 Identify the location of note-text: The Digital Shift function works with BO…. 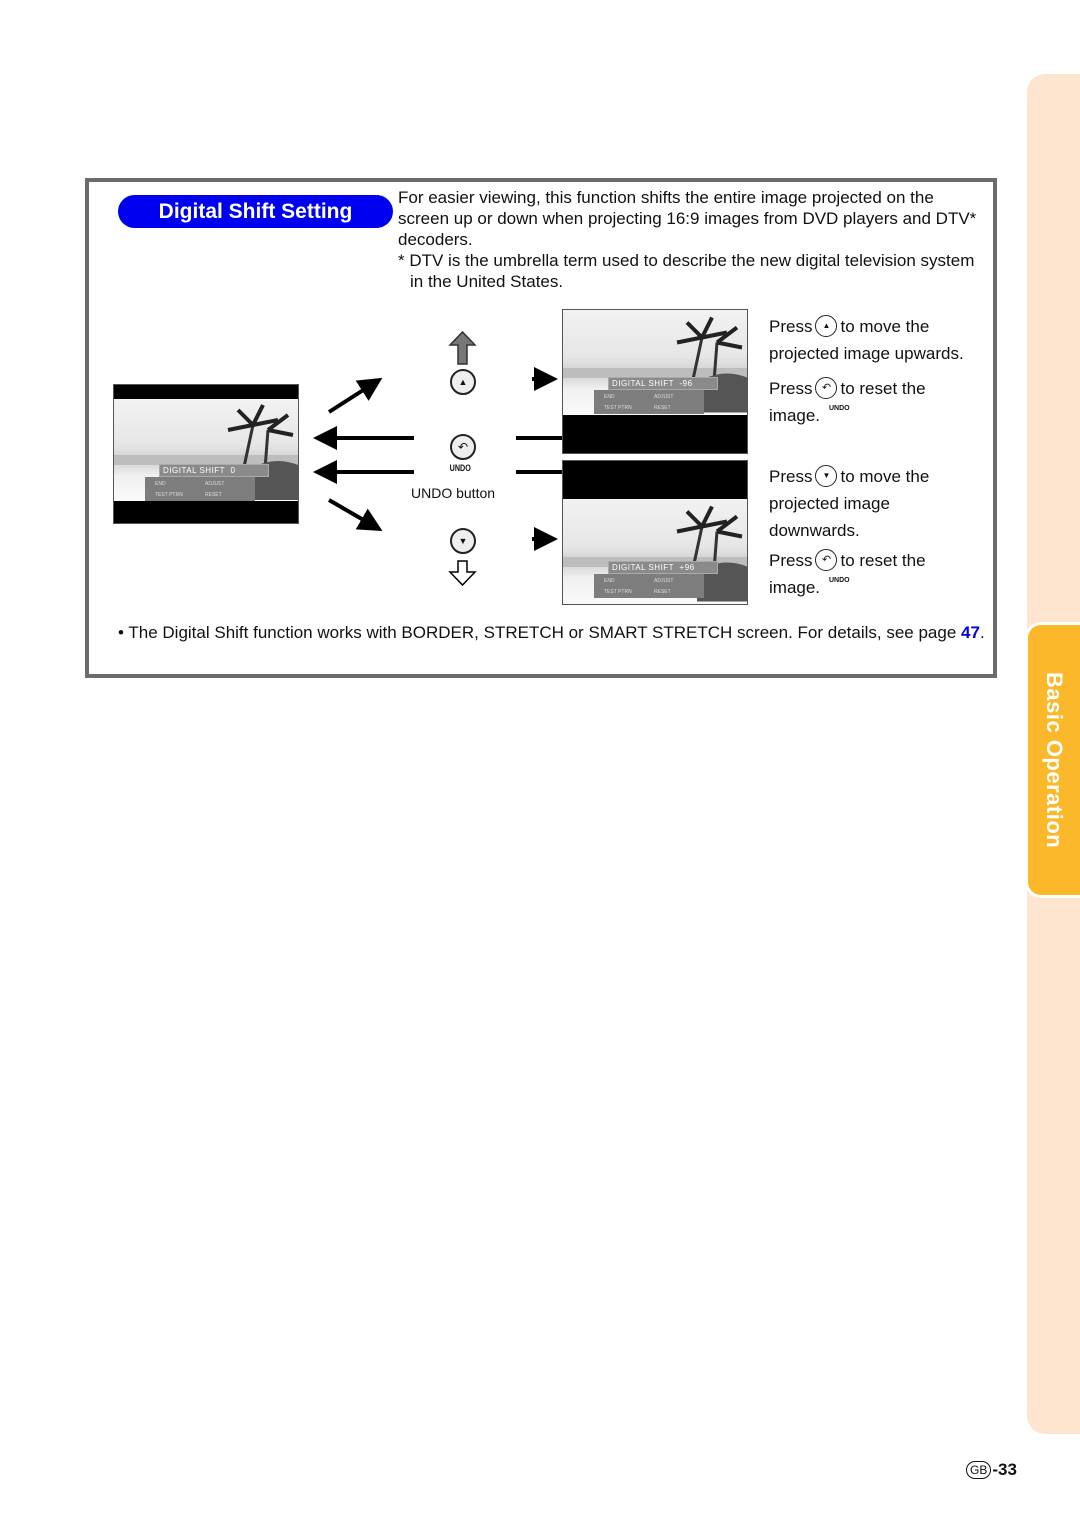
(545, 632).